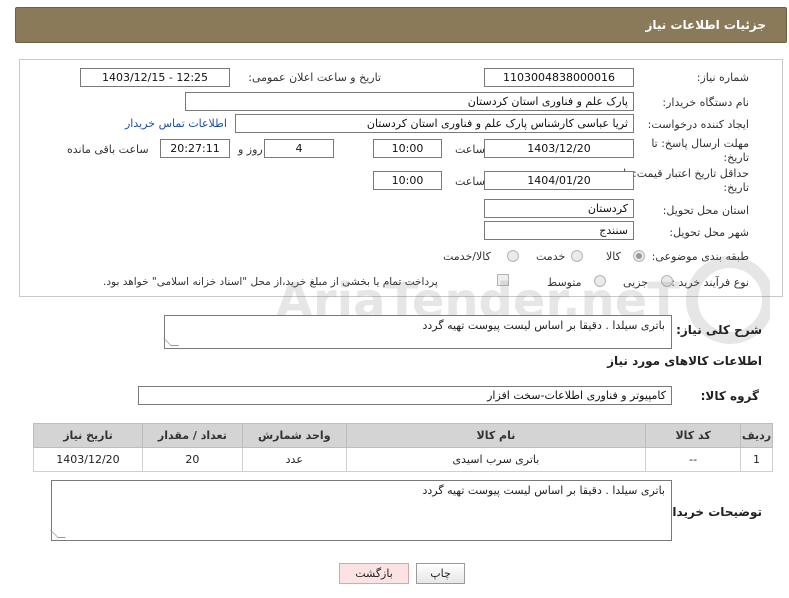  What do you see at coordinates (639, 256) in the screenshot?
I see `category-goods-radio` at bounding box center [639, 256].